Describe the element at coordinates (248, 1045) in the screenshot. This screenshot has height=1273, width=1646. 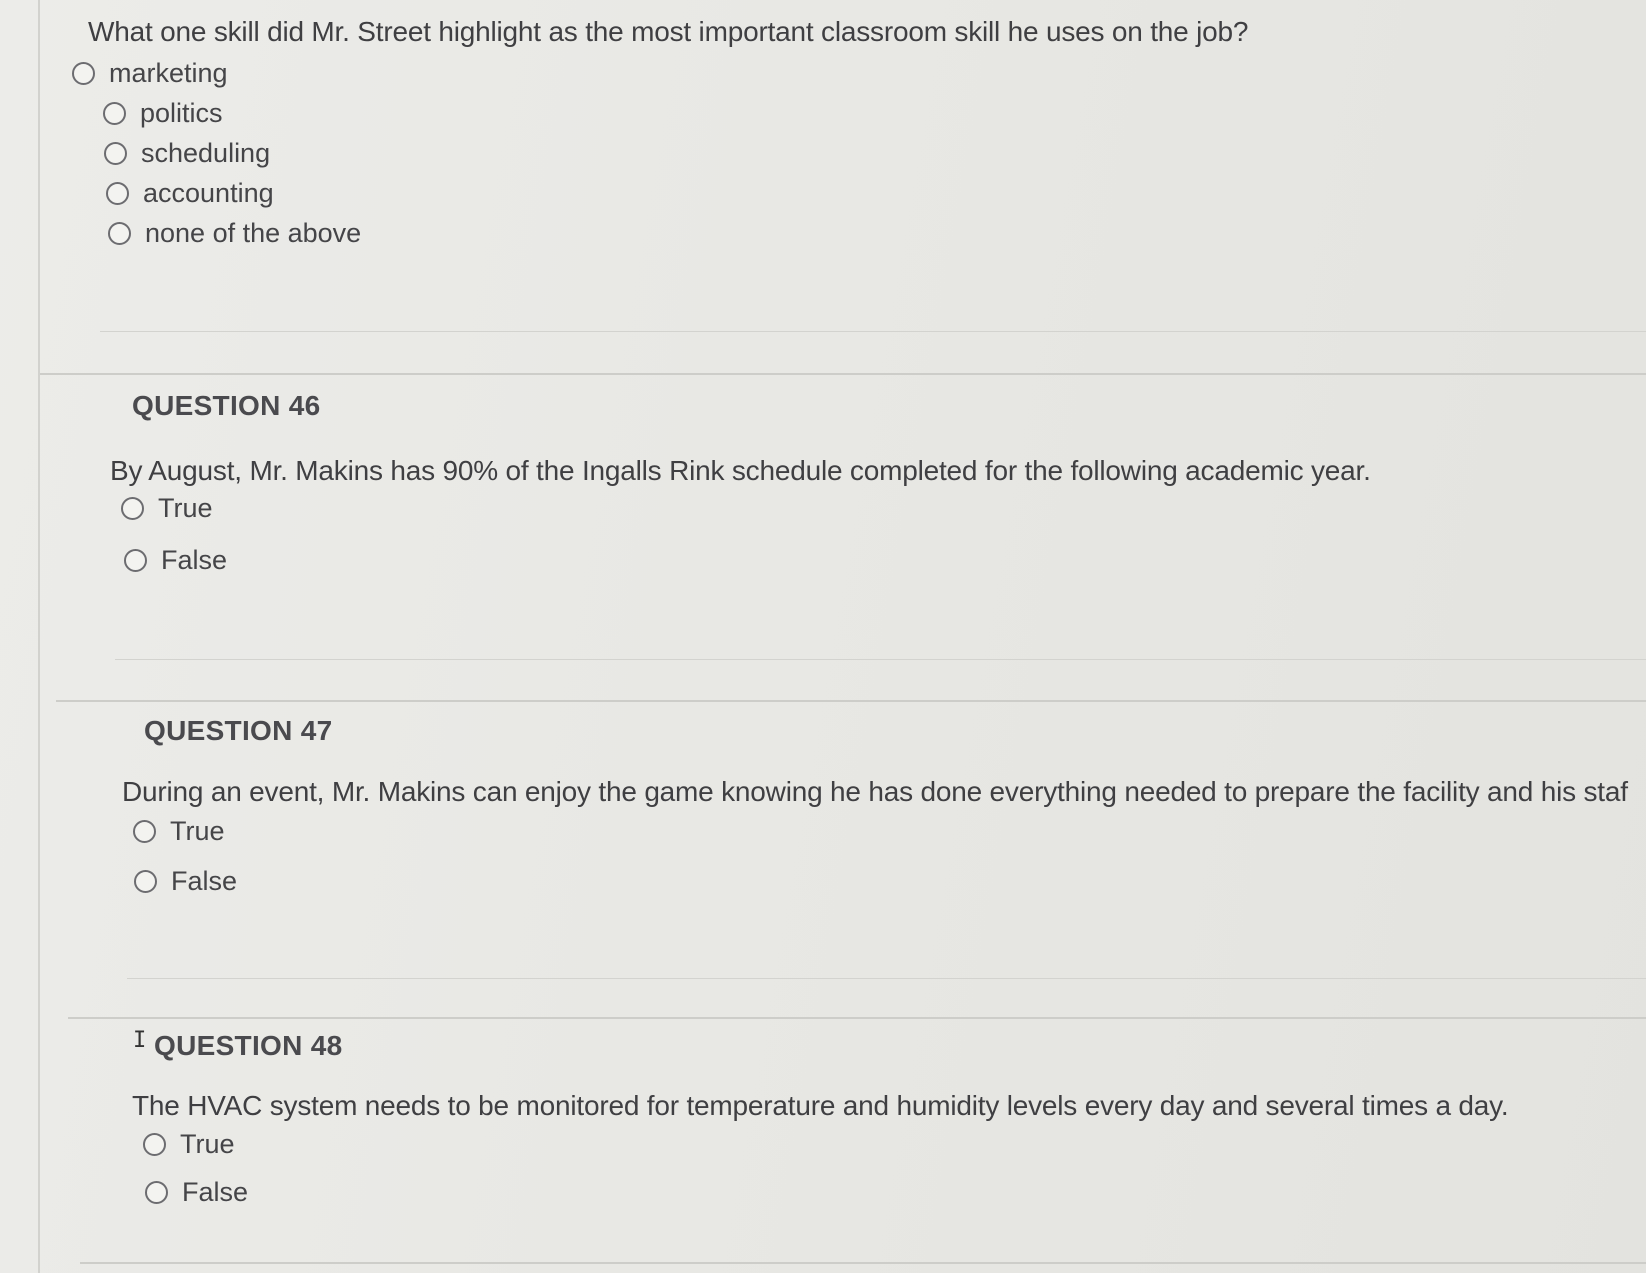
I see `question-48-title: QUESTION 48` at that location.